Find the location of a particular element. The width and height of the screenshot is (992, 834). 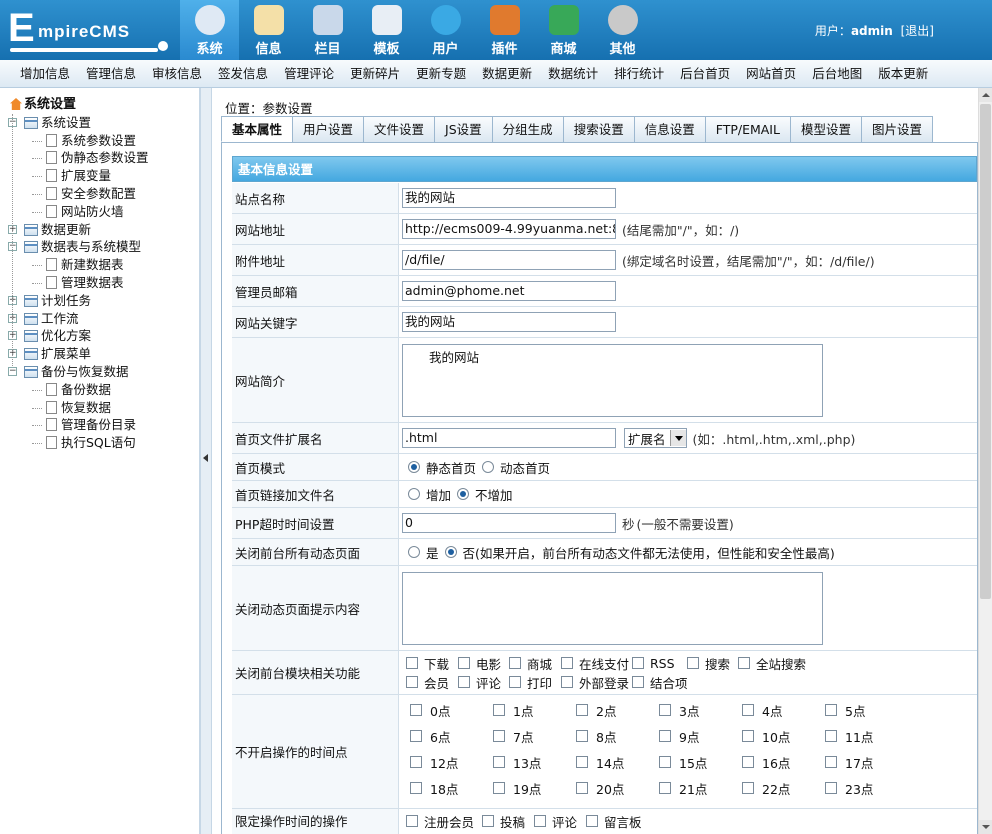

hour-option: 0点 is located at coordinates (430, 710).